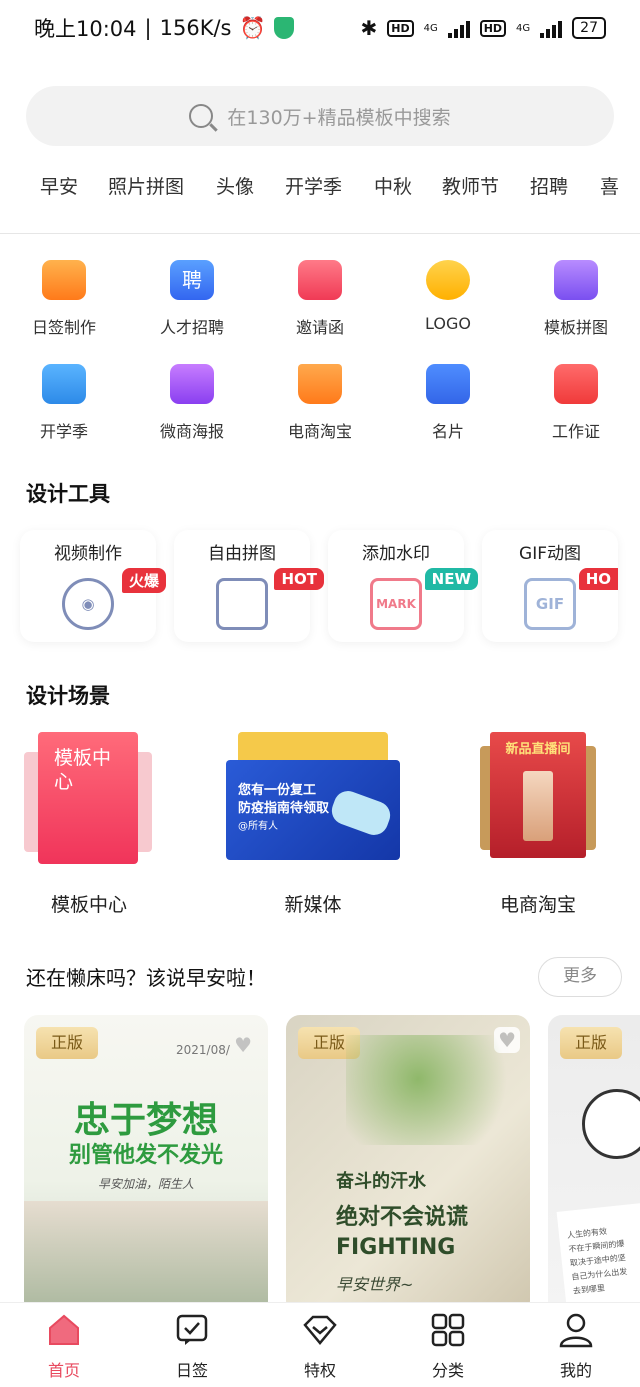 The width and height of the screenshot is (640, 1387). I want to click on category-daily-sign: 日签制作, so click(64, 299).